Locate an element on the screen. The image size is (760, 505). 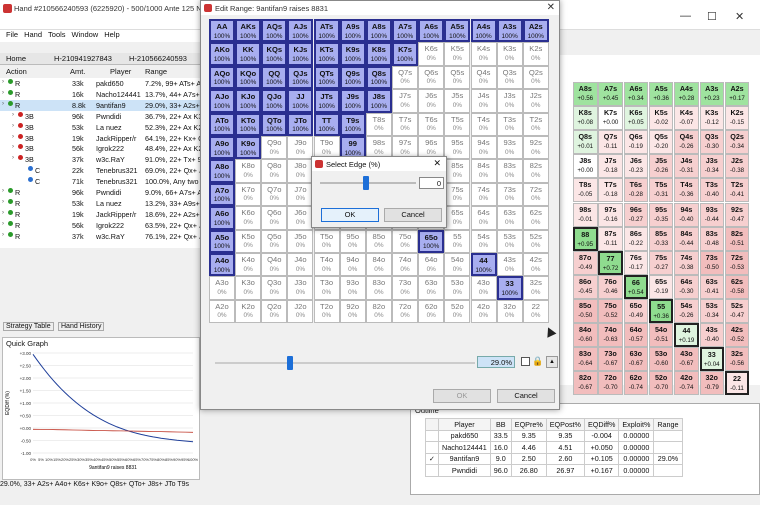
action-row: › R 56k Igrok222 63.5%, 22+ Qx+ J is located at coordinates (101, 225).